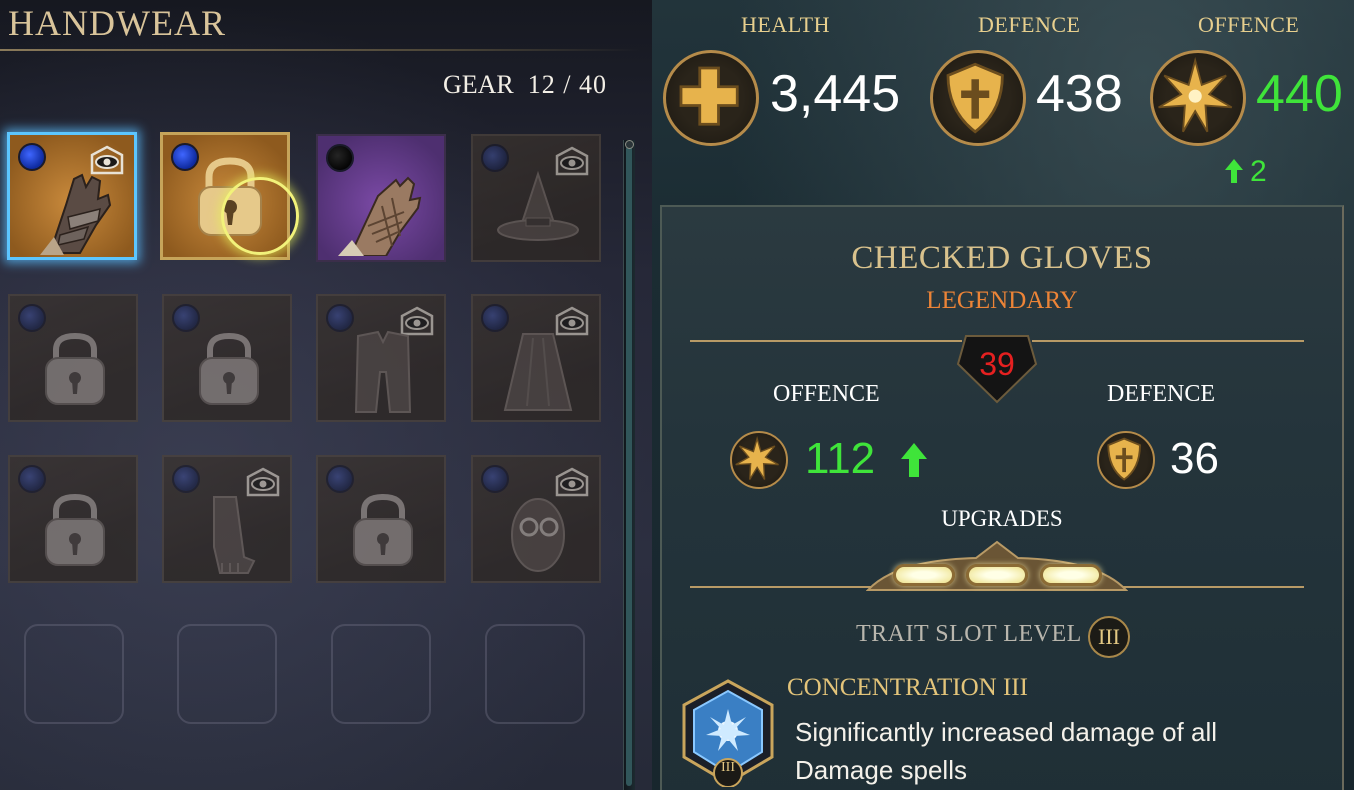 The width and height of the screenshot is (1354, 790). Describe the element at coordinates (1079, 94) in the screenshot. I see `defence-value: 438` at that location.